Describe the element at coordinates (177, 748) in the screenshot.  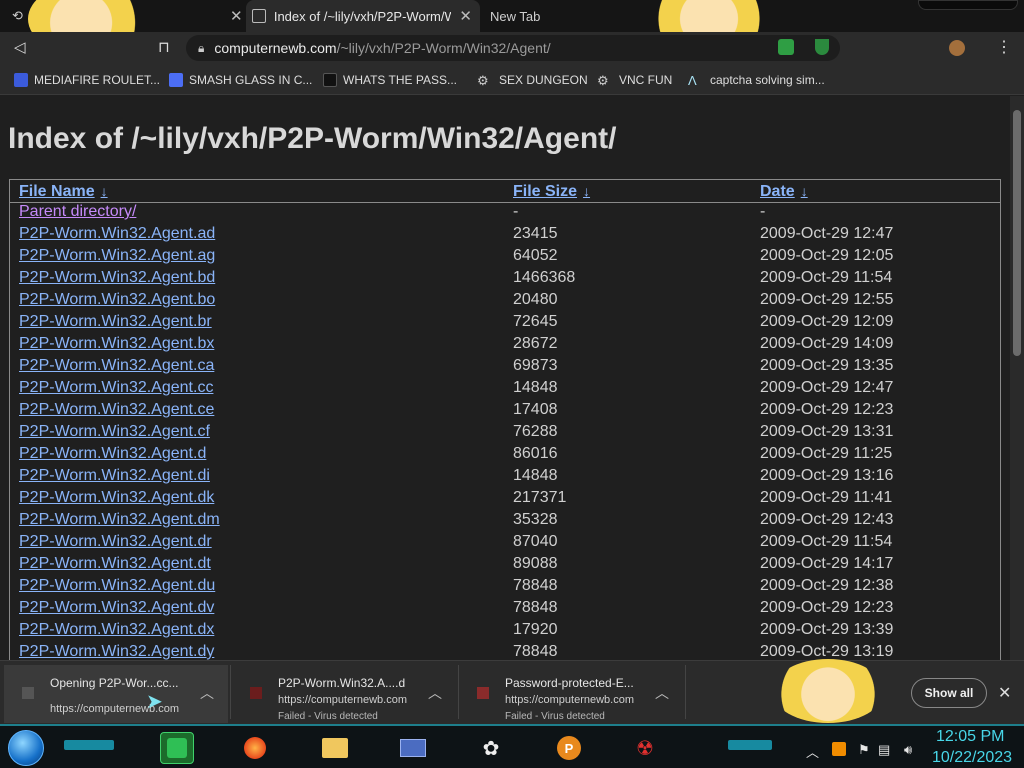
I see `spotify-app-icon` at that location.